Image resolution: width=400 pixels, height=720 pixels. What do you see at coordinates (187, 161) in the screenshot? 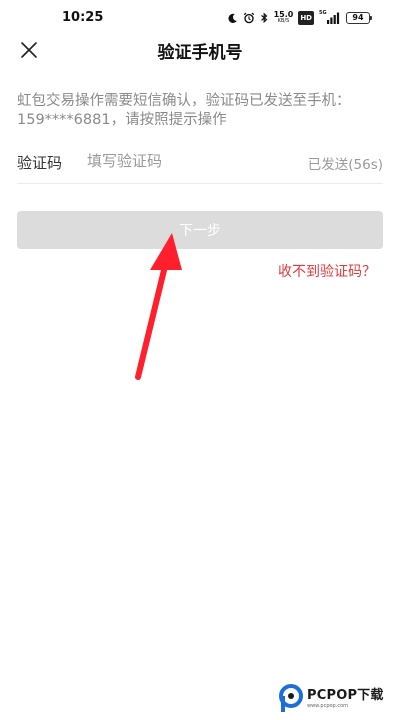
I see `verification-code-input` at bounding box center [187, 161].